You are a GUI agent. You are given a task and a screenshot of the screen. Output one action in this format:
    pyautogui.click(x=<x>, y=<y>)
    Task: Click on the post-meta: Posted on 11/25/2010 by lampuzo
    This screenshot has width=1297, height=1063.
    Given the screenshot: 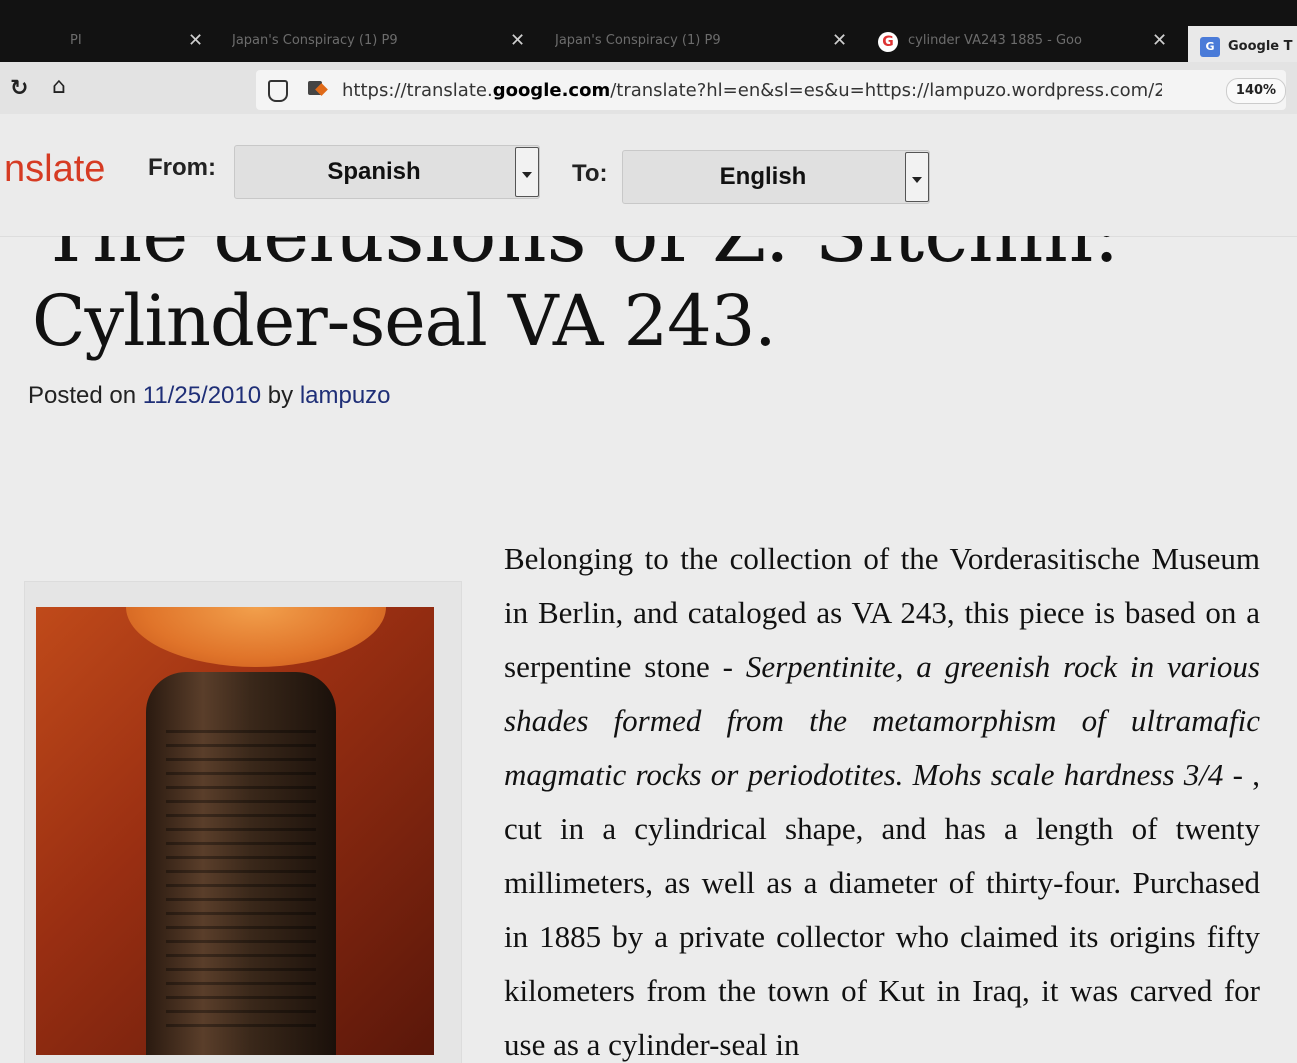 What is the action you would take?
    pyautogui.click(x=209, y=396)
    